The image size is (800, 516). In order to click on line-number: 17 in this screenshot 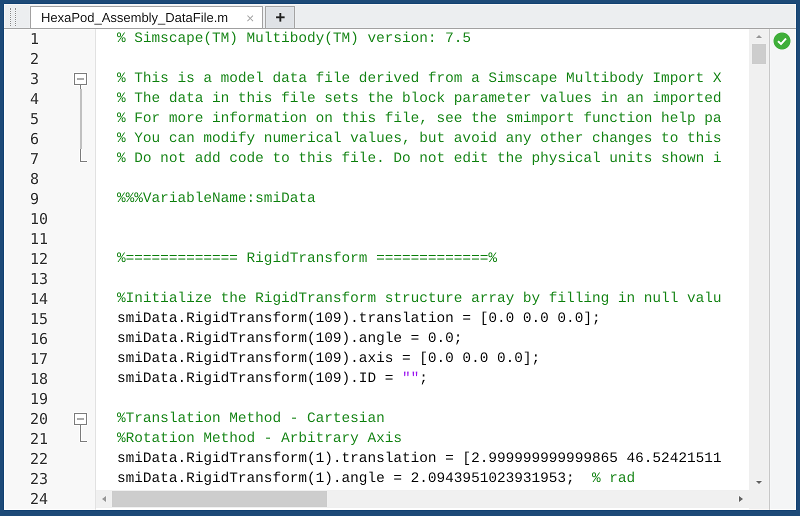, I will do `click(39, 359)`.